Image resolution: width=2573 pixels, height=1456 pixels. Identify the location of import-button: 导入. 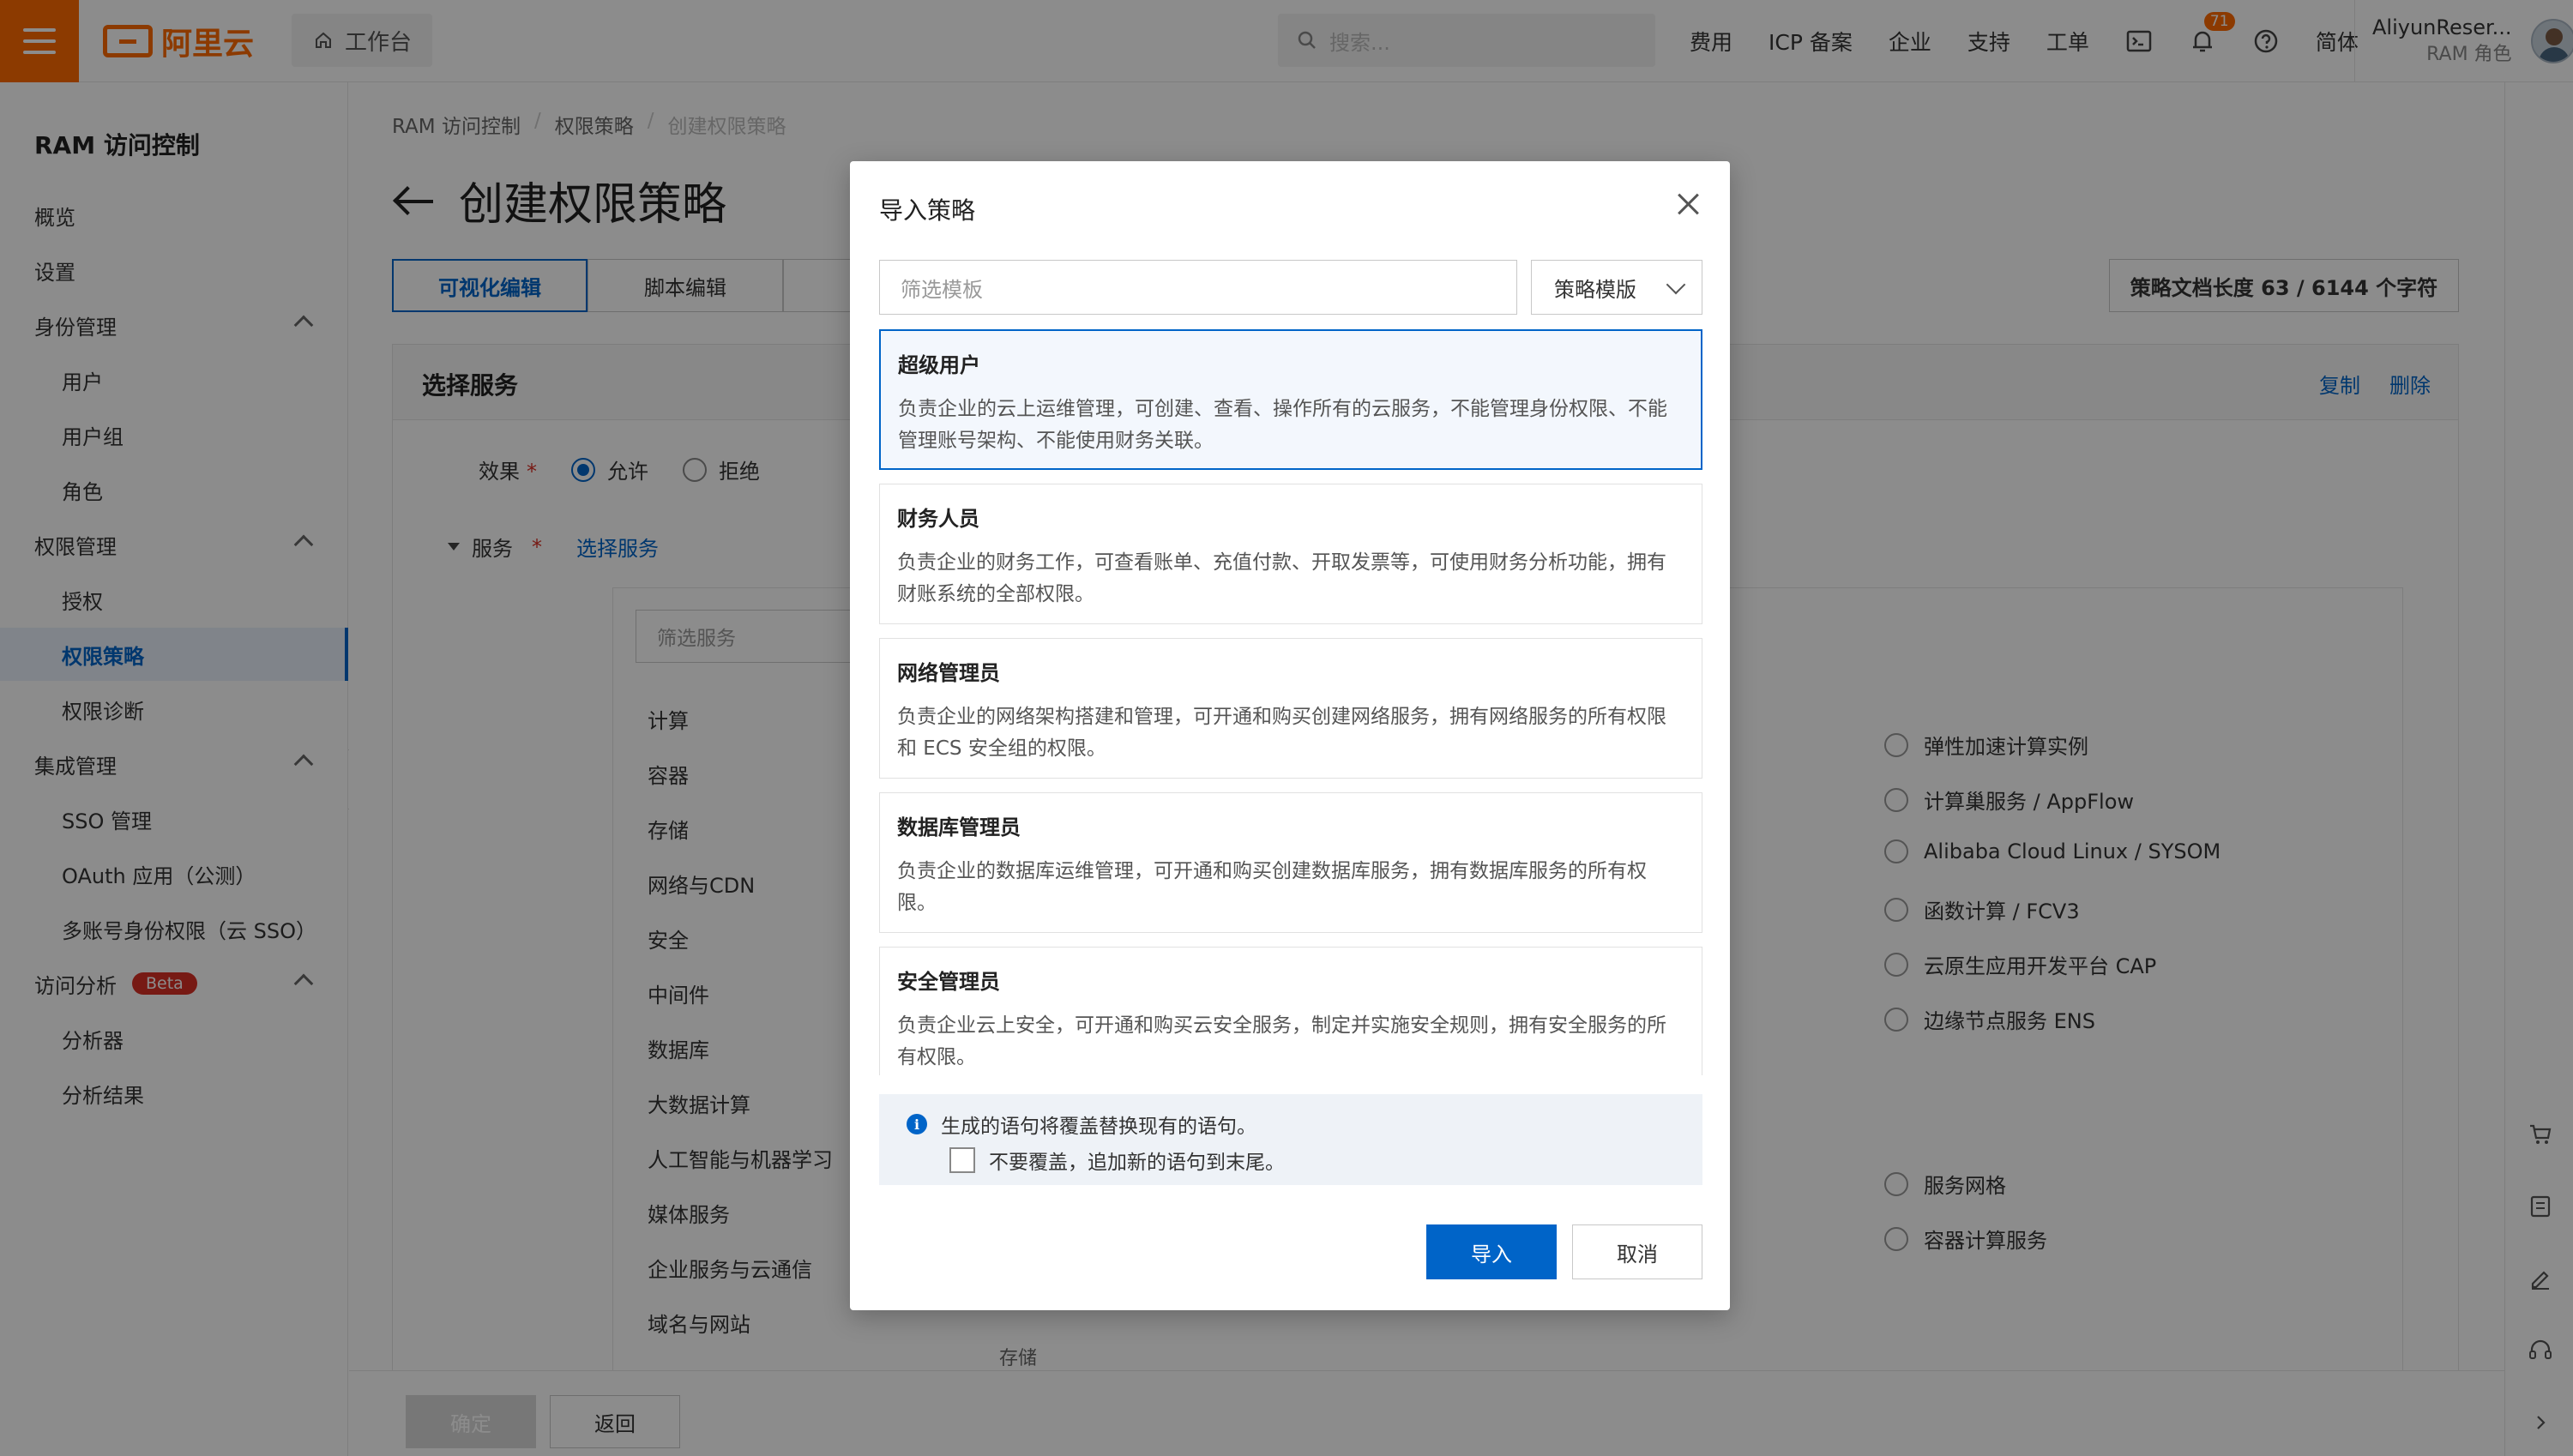
(1491, 1251).